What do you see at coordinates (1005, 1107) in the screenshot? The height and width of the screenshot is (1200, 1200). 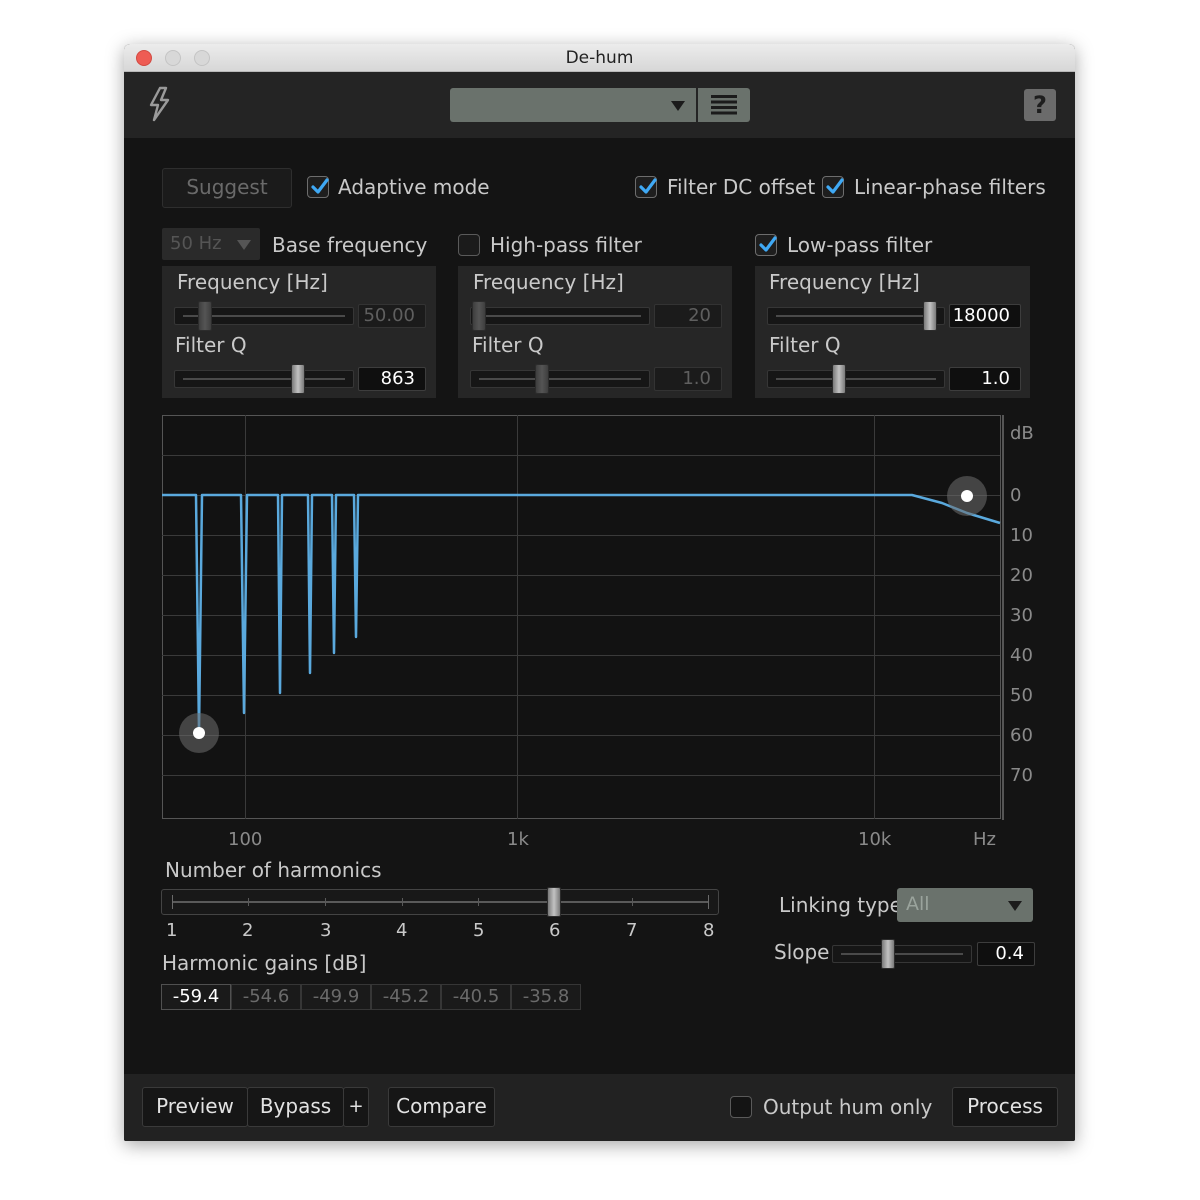 I see `process-button: Process` at bounding box center [1005, 1107].